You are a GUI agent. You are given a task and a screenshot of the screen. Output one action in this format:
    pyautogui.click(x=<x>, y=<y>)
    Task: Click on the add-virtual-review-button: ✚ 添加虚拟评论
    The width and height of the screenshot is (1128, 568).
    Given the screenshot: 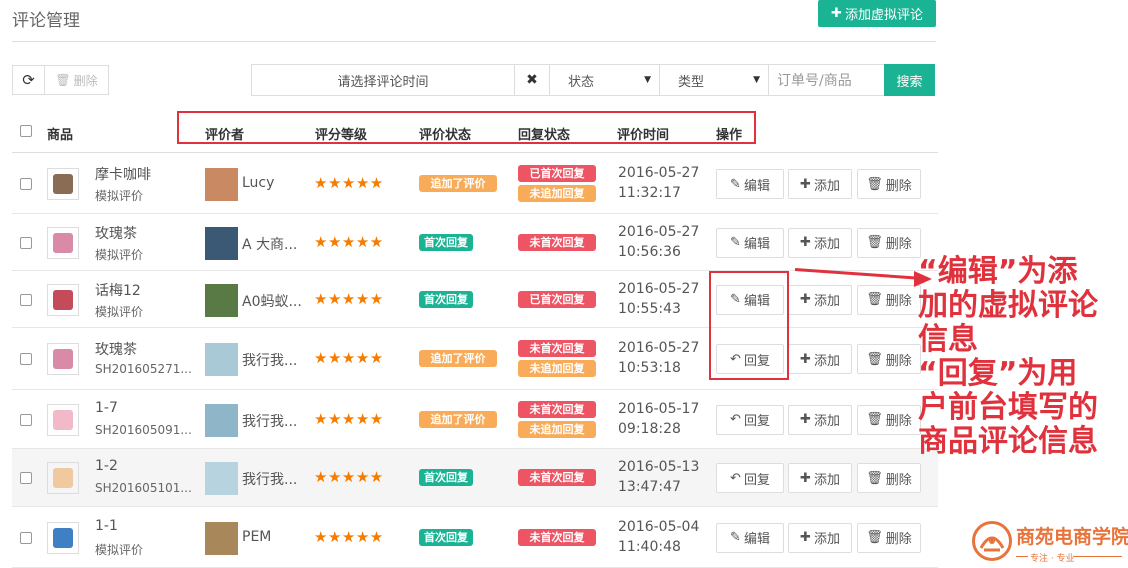 What is the action you would take?
    pyautogui.click(x=877, y=13)
    